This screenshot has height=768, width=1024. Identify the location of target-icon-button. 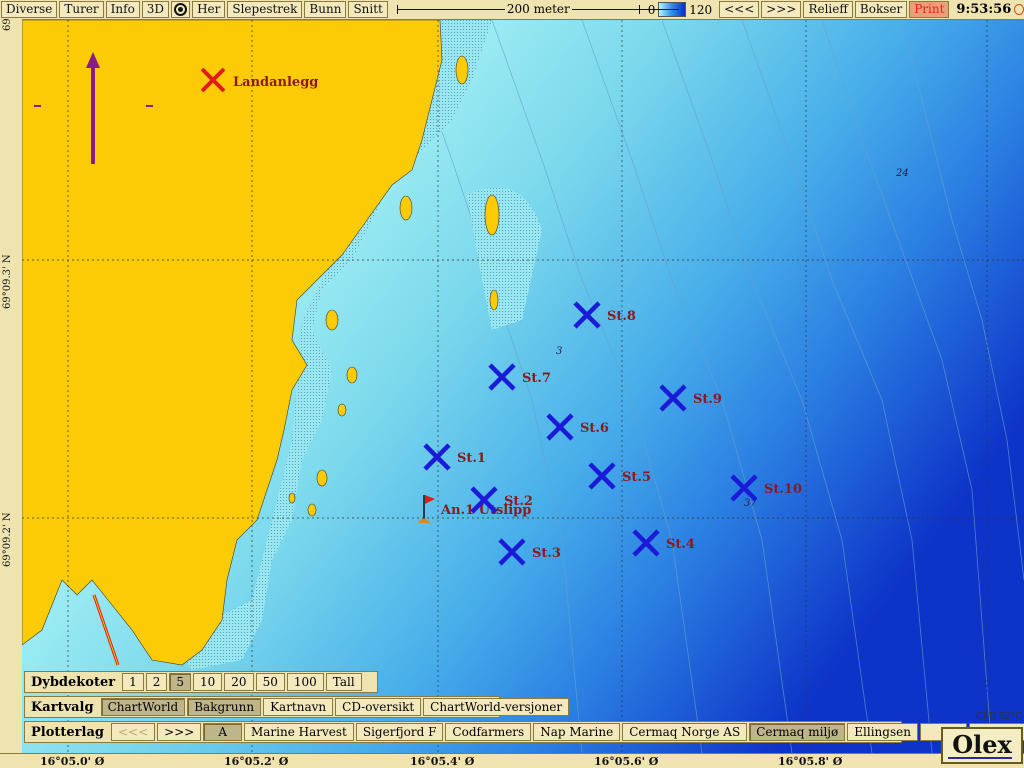
(181, 9).